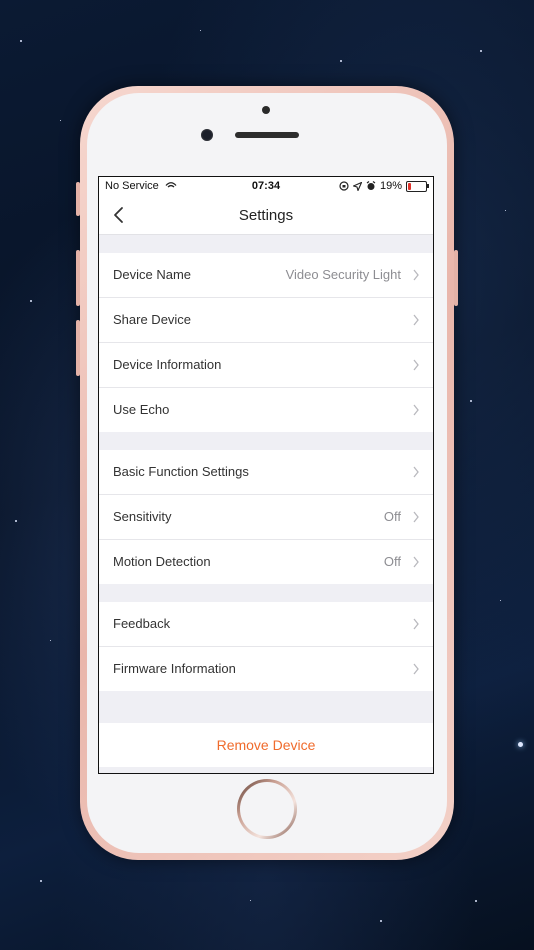 This screenshot has width=534, height=950. I want to click on power-button, so click(456, 278).